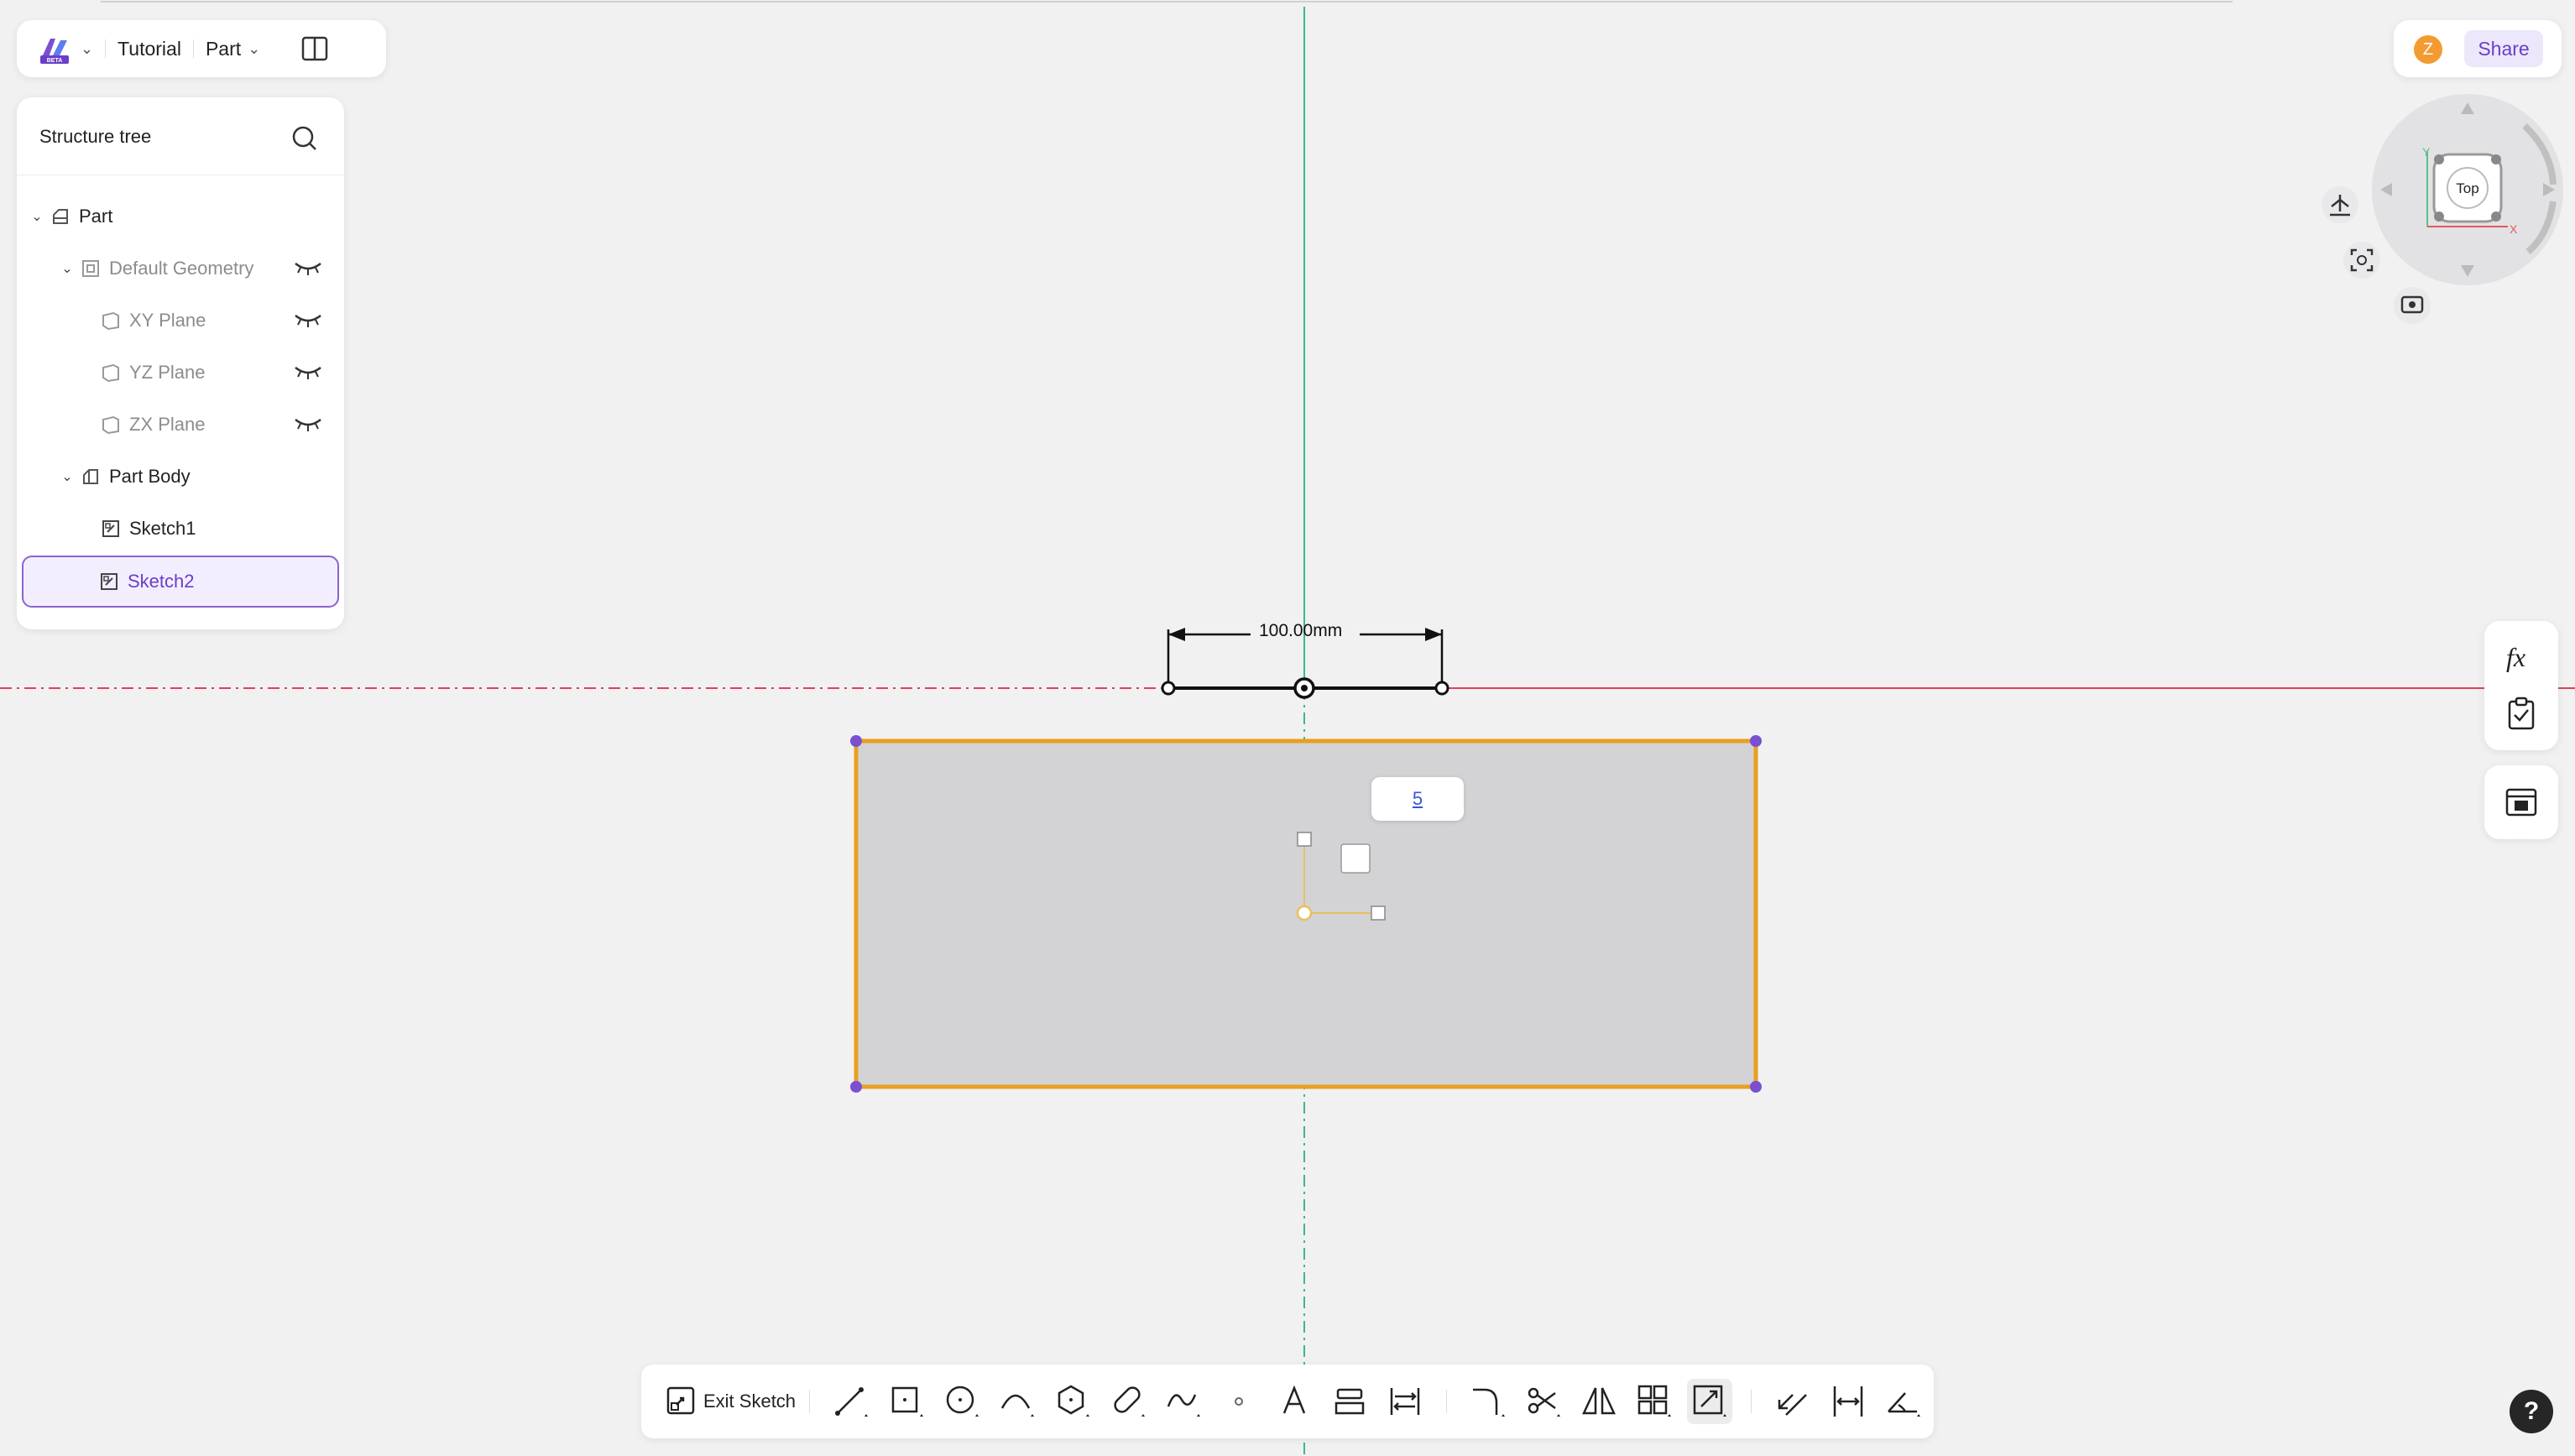 This screenshot has width=2575, height=1456. Describe the element at coordinates (314, 48) in the screenshot. I see `panel-toggle-icon` at that location.